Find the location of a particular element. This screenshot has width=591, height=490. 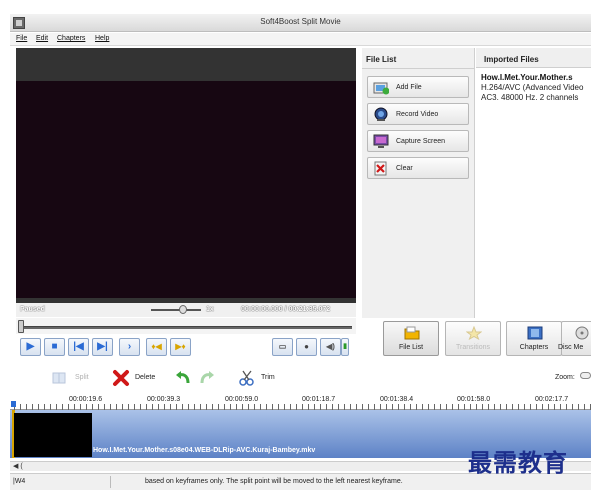

camera-icon: ● is located at coordinates (306, 346).